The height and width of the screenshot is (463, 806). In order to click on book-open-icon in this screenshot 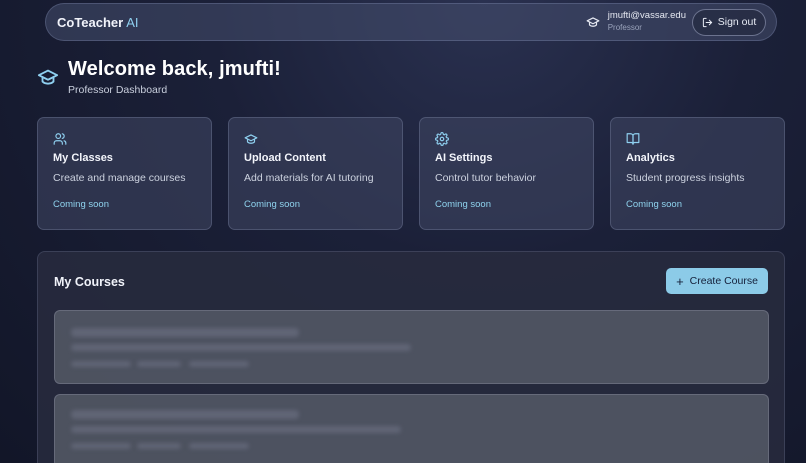, I will do `click(633, 139)`.